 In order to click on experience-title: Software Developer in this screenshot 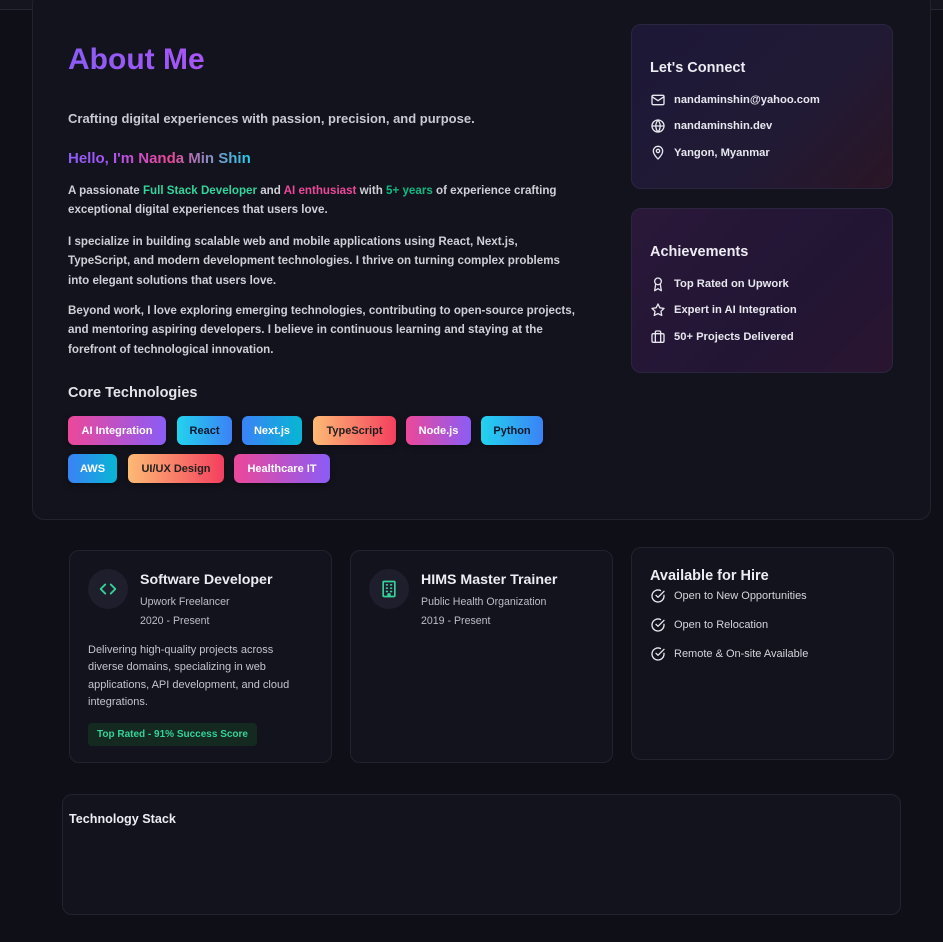, I will do `click(206, 580)`.